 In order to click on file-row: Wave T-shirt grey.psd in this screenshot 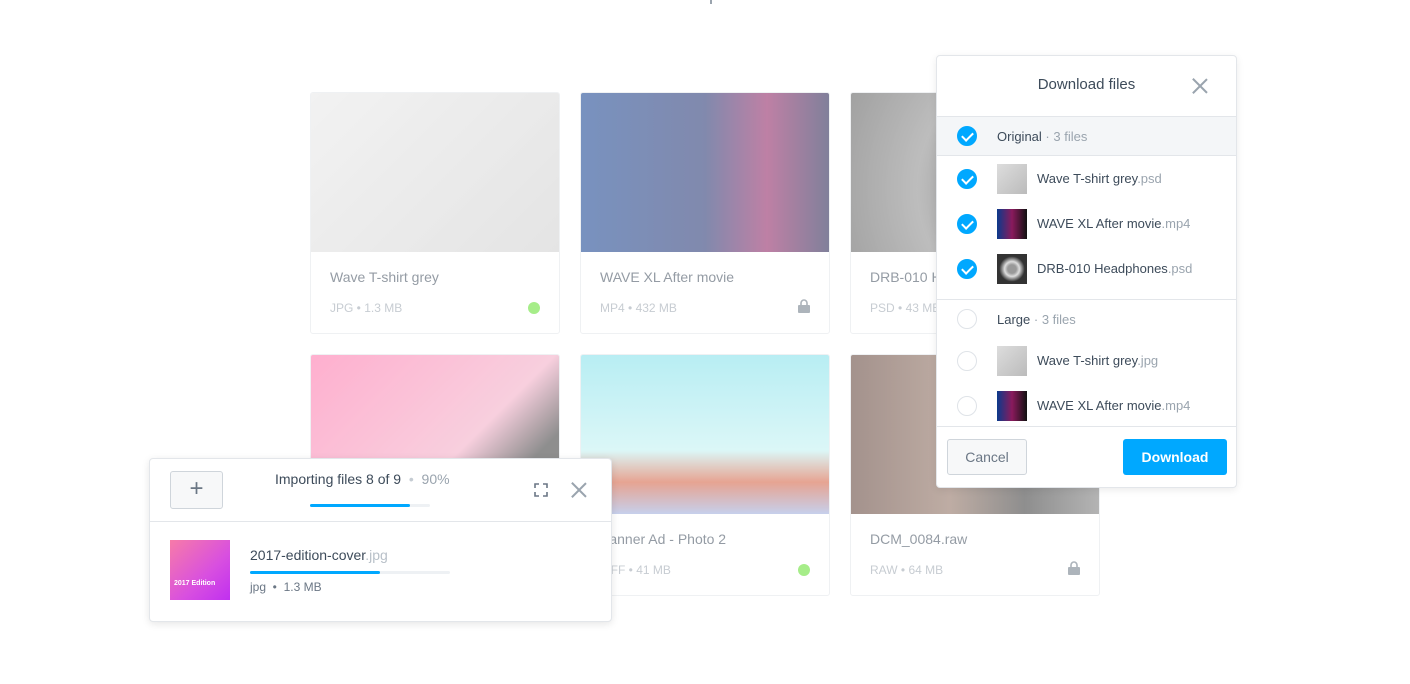, I will do `click(1086, 178)`.